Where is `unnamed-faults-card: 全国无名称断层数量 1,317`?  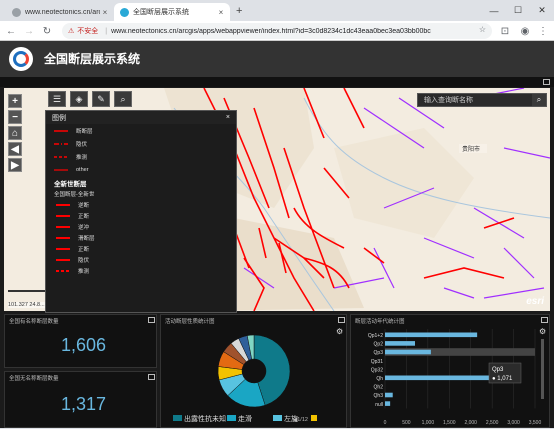 unnamed-faults-card: 全国无名称断层数量 1,317 is located at coordinates (80, 399).